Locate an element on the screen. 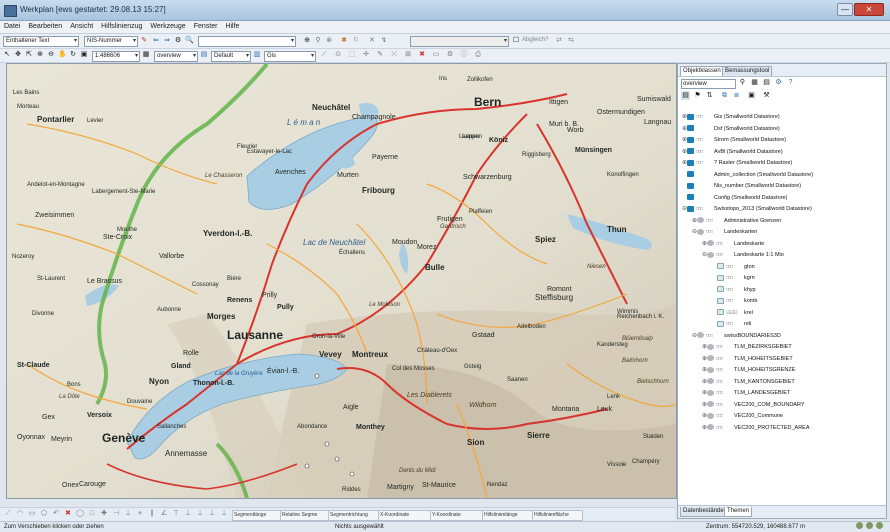  disabled-combo is located at coordinates (459, 41).